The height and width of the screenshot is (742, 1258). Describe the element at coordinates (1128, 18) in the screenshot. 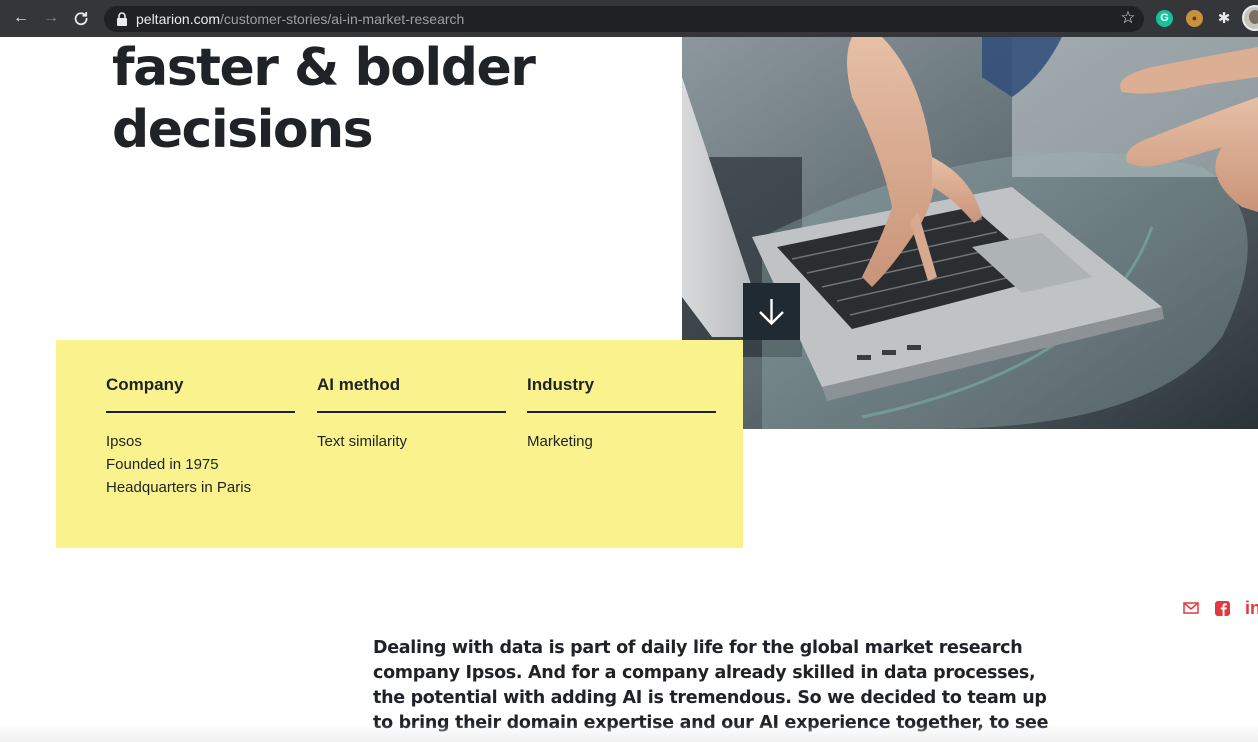

I see `bookmark-star-icon: ☆` at that location.